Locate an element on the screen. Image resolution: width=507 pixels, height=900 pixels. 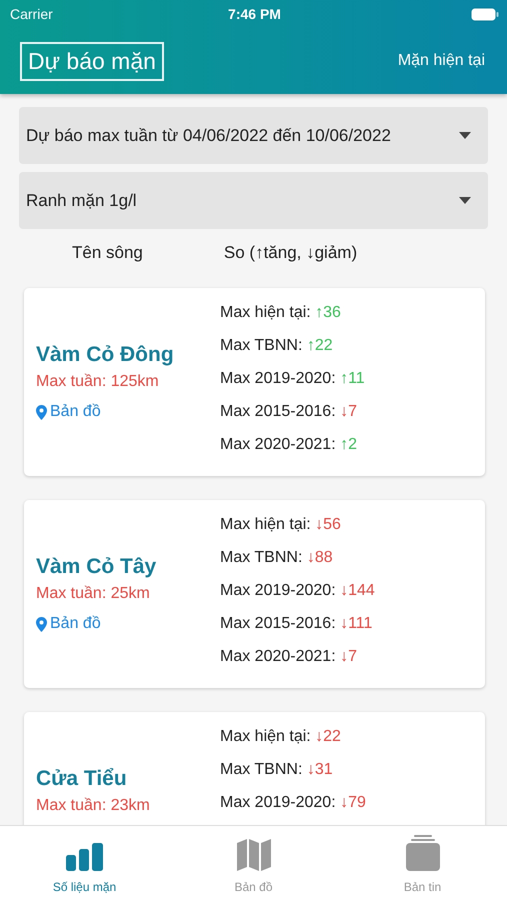
comparison-text: Max TBNN: ↓88 is located at coordinates (277, 558).